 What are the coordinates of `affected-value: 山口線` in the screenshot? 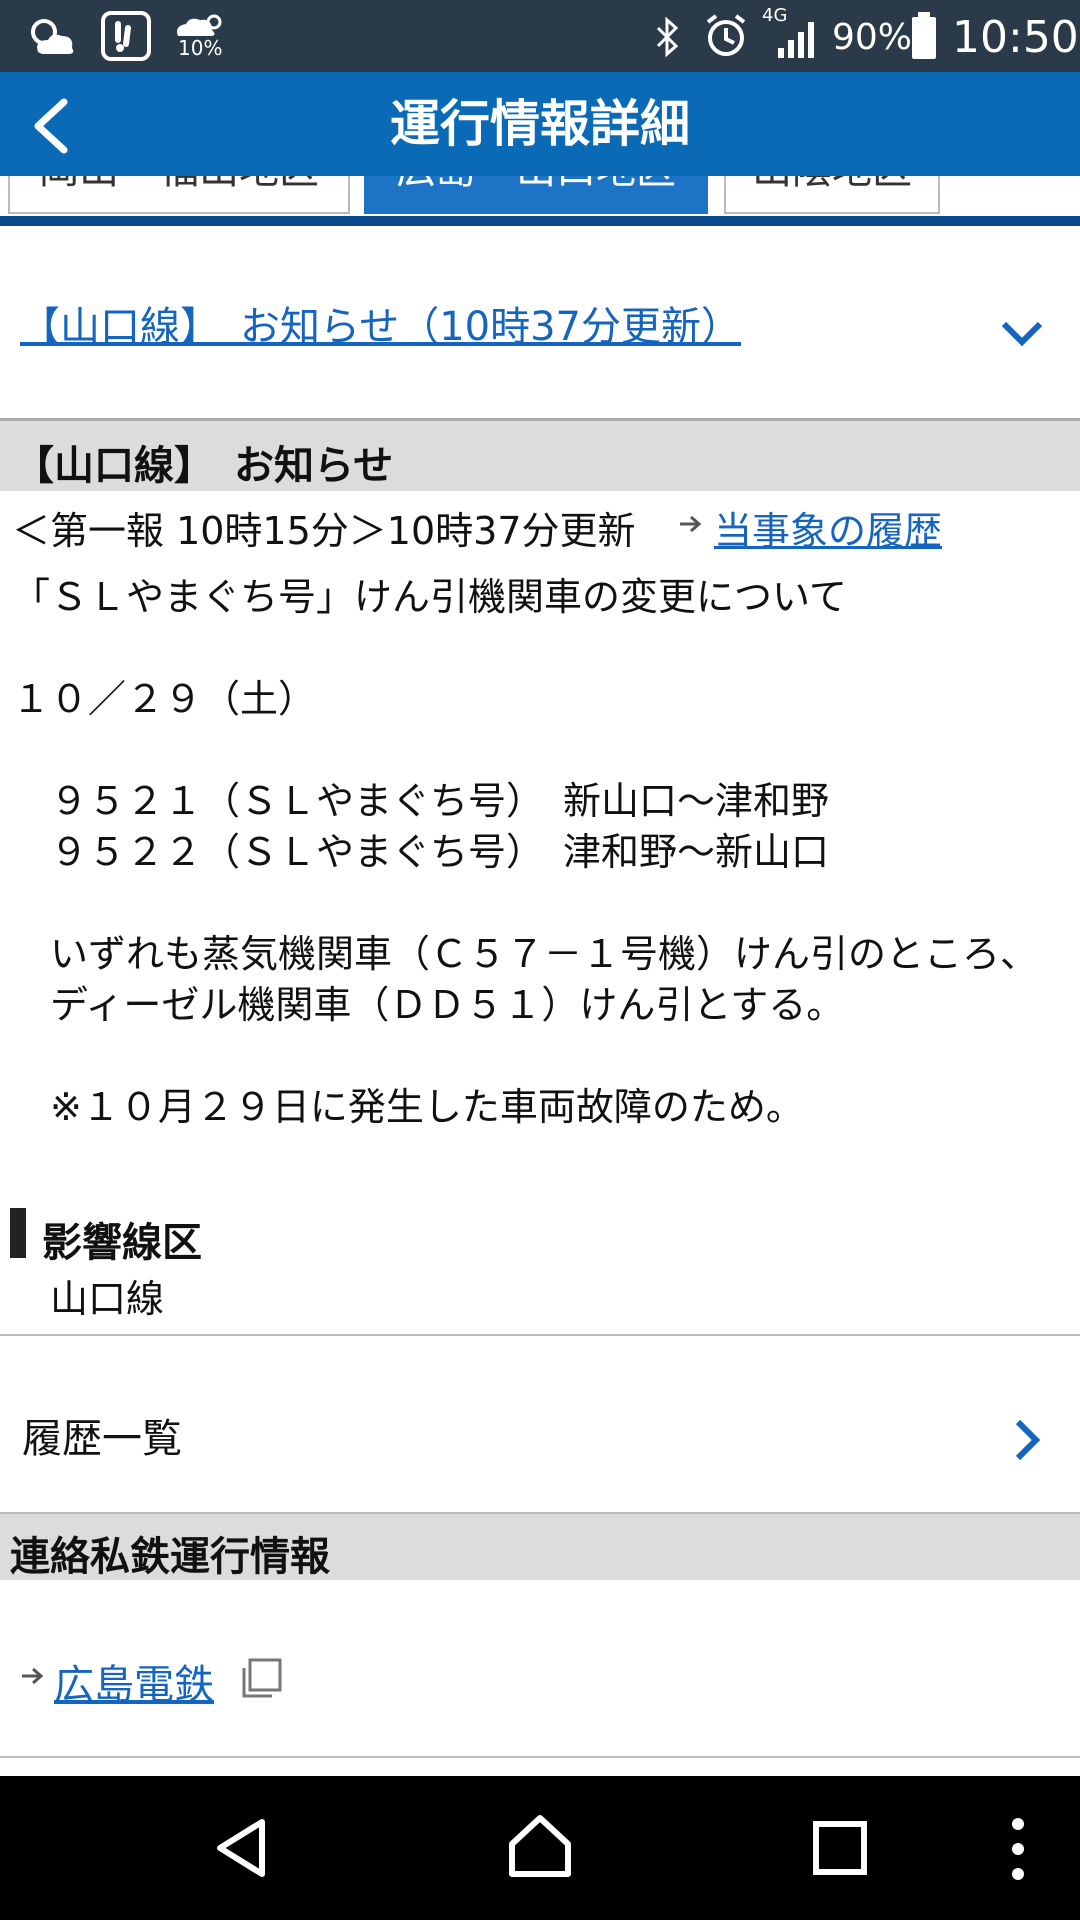 It's located at (107, 1299).